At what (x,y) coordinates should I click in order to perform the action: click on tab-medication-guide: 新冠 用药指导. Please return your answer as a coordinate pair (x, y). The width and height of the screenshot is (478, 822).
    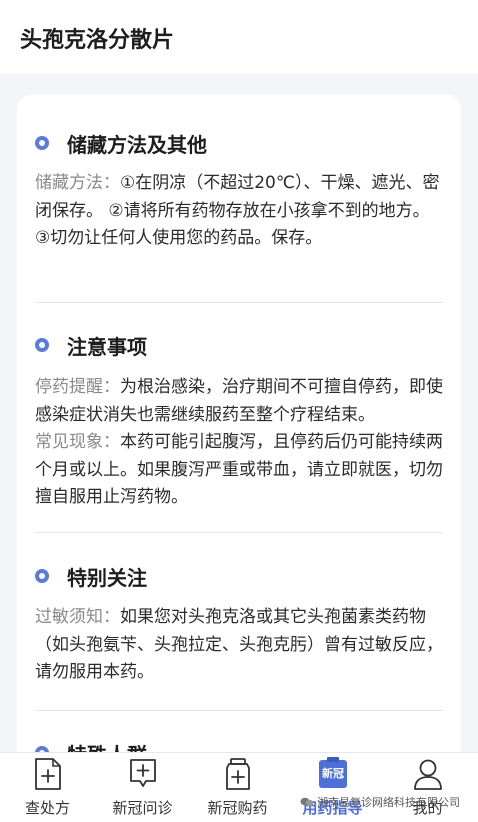
    Looking at the image, I should click on (332, 787).